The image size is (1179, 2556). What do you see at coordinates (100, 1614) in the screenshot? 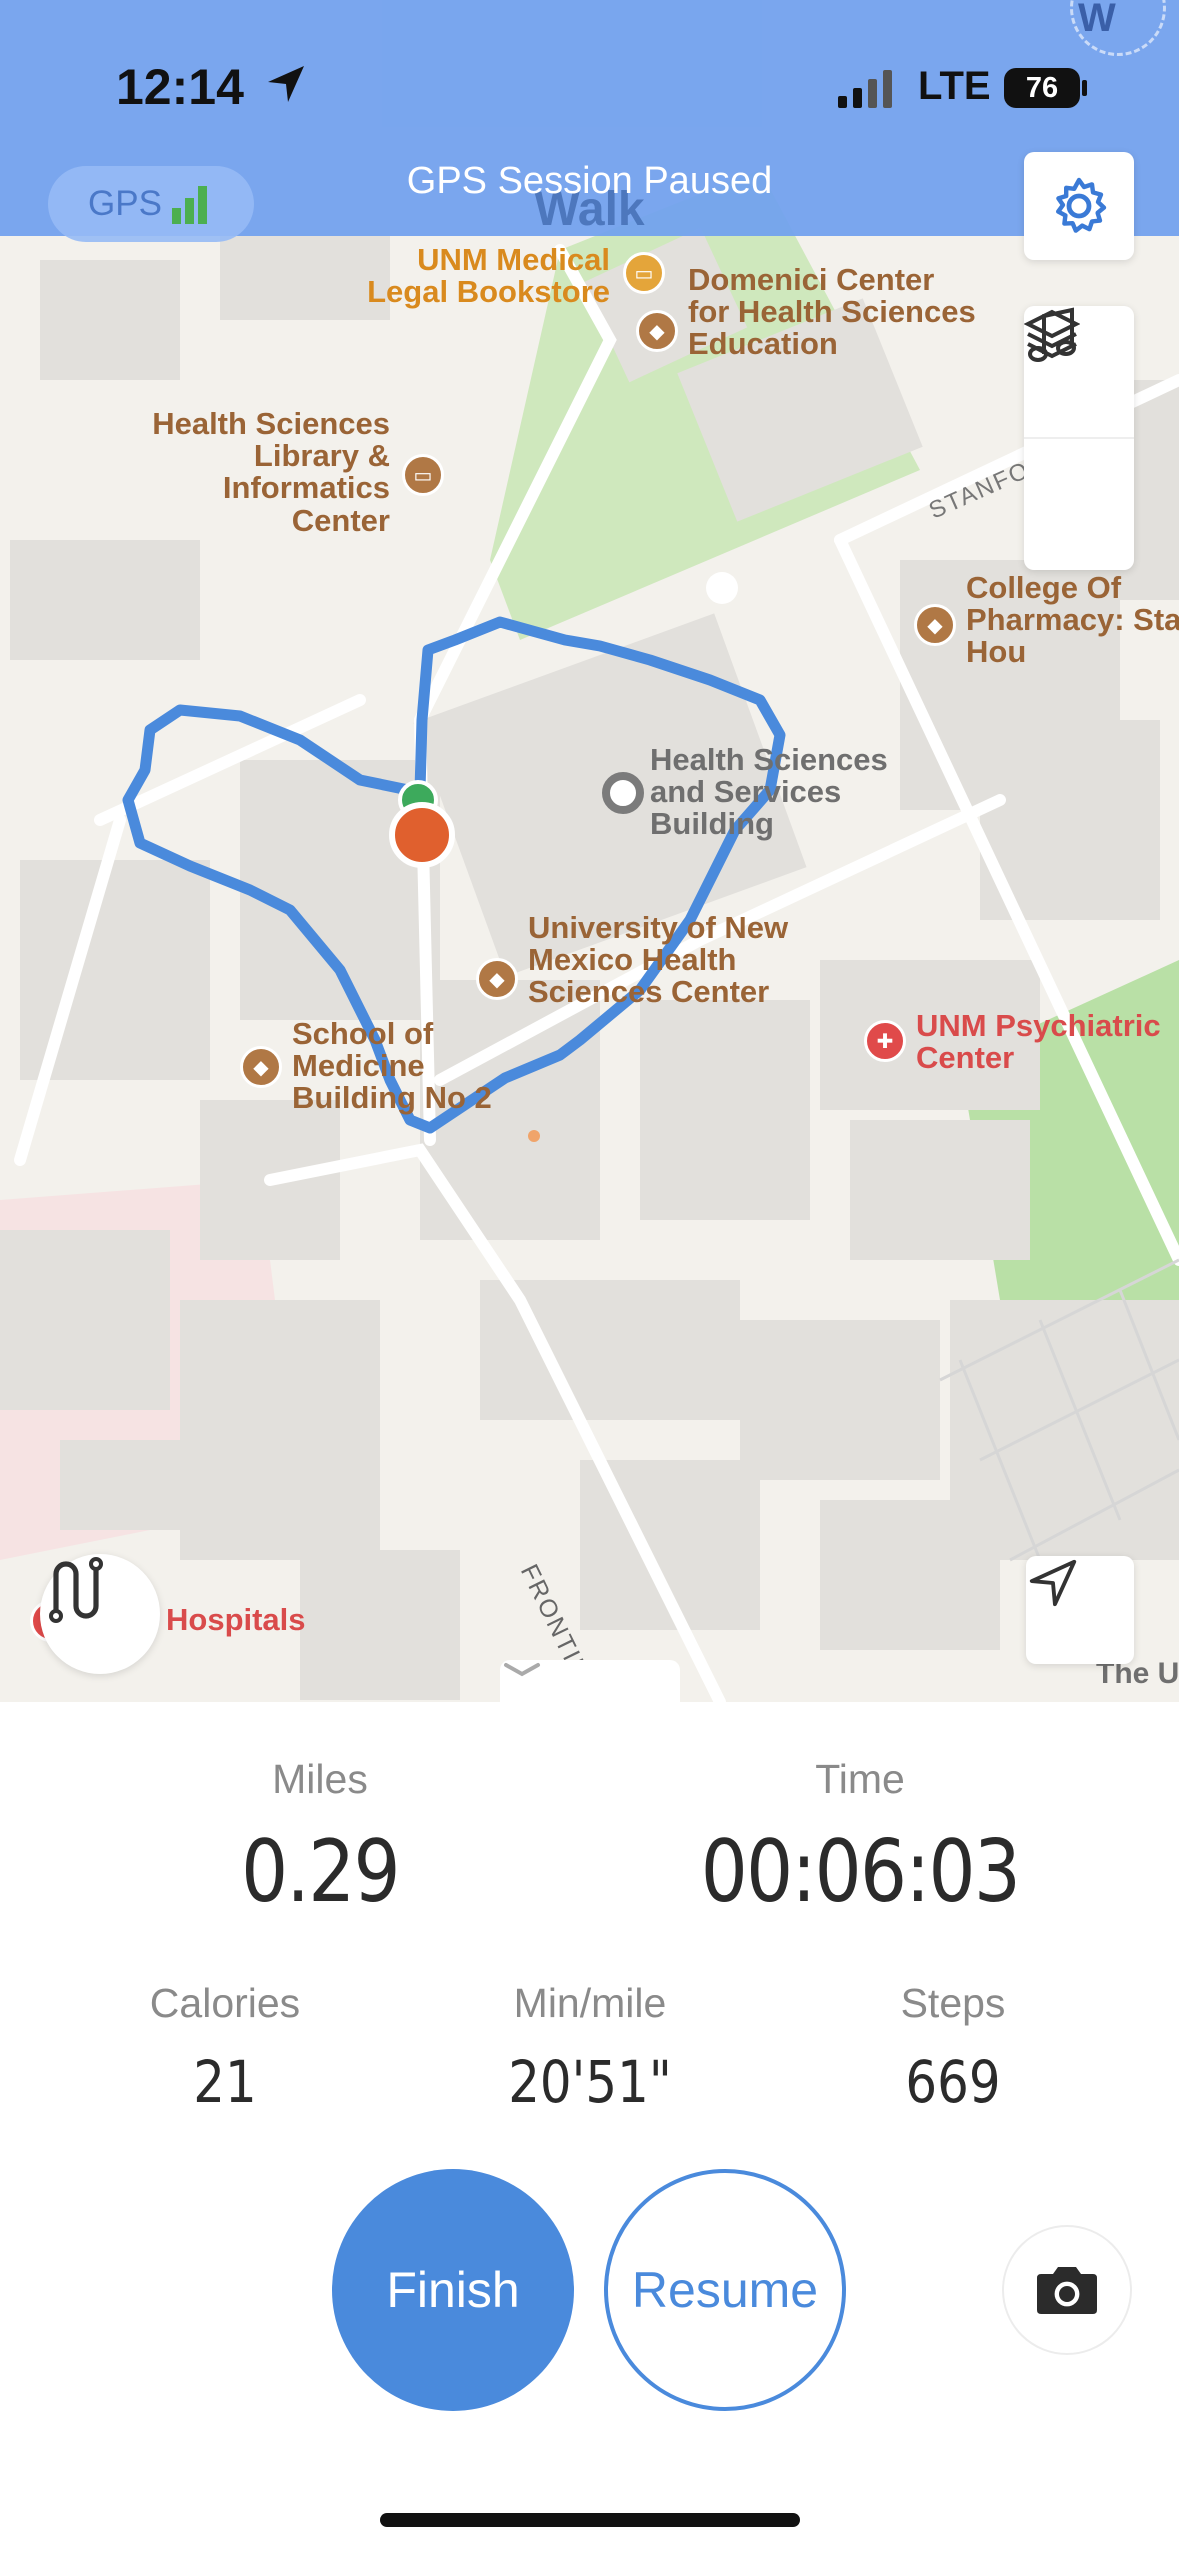
I see `route-icon` at bounding box center [100, 1614].